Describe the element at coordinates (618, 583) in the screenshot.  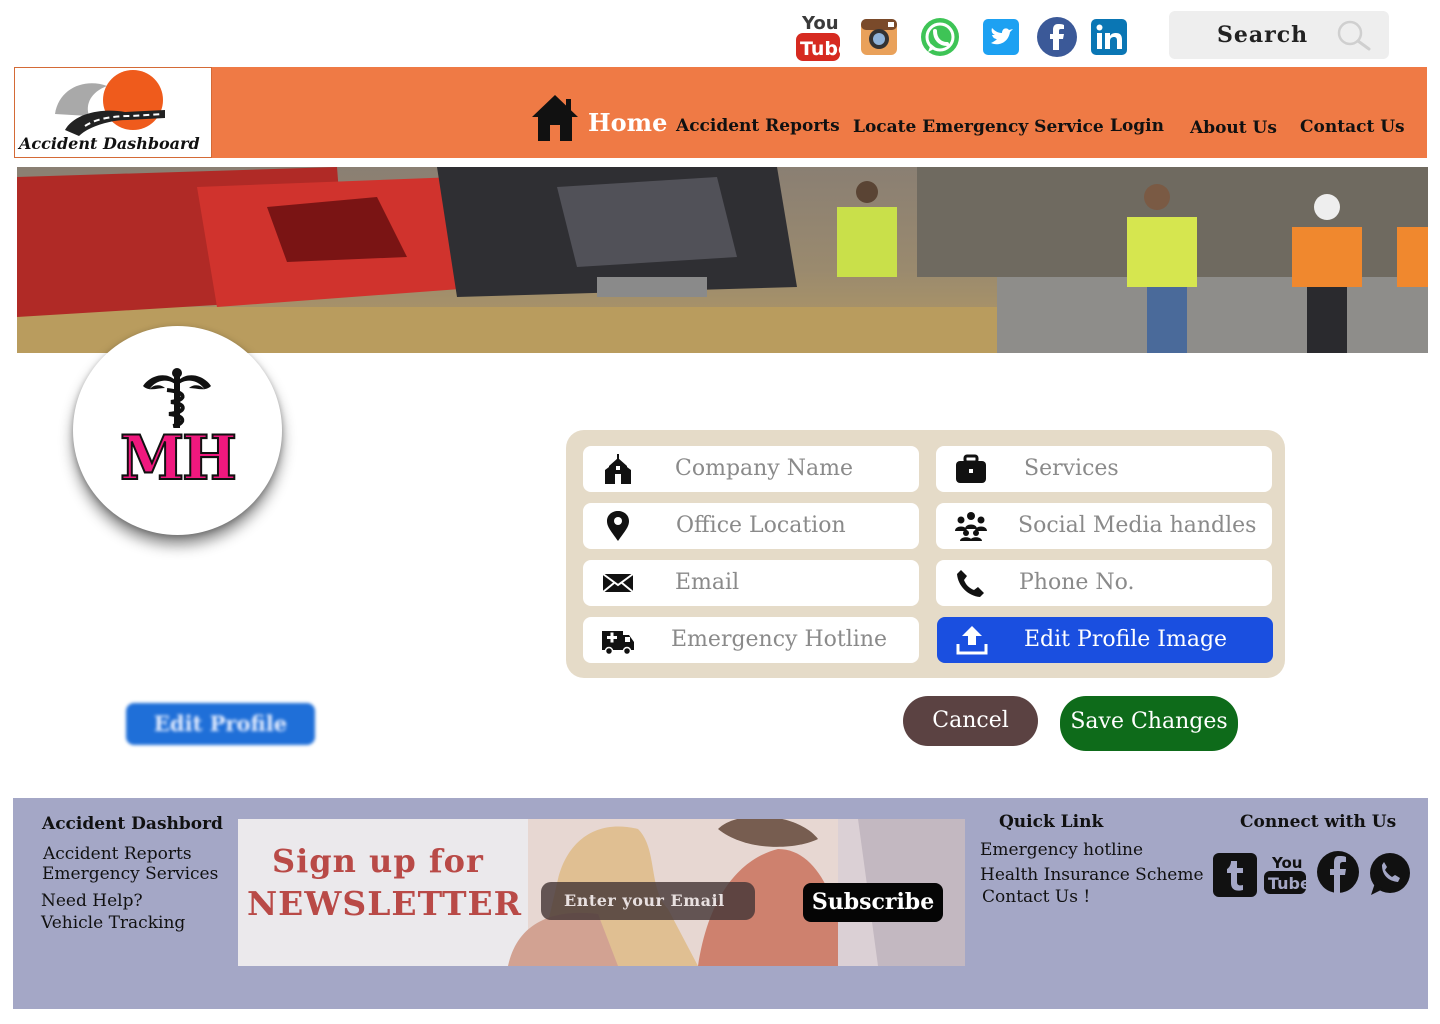
I see `envelope-icon` at that location.